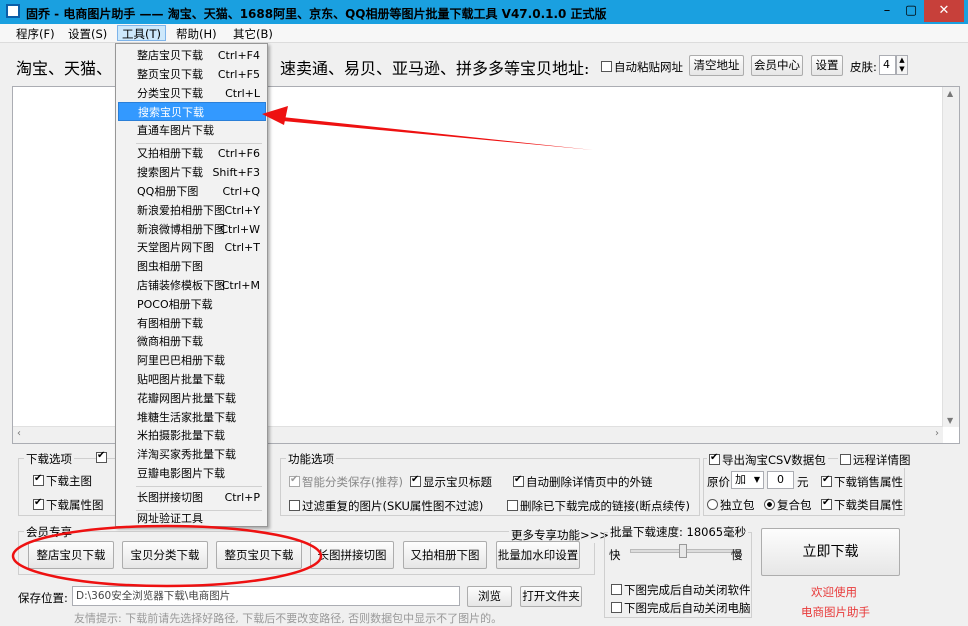 Image resolution: width=968 pixels, height=626 pixels. I want to click on annotation-ellipse, so click(167, 556).